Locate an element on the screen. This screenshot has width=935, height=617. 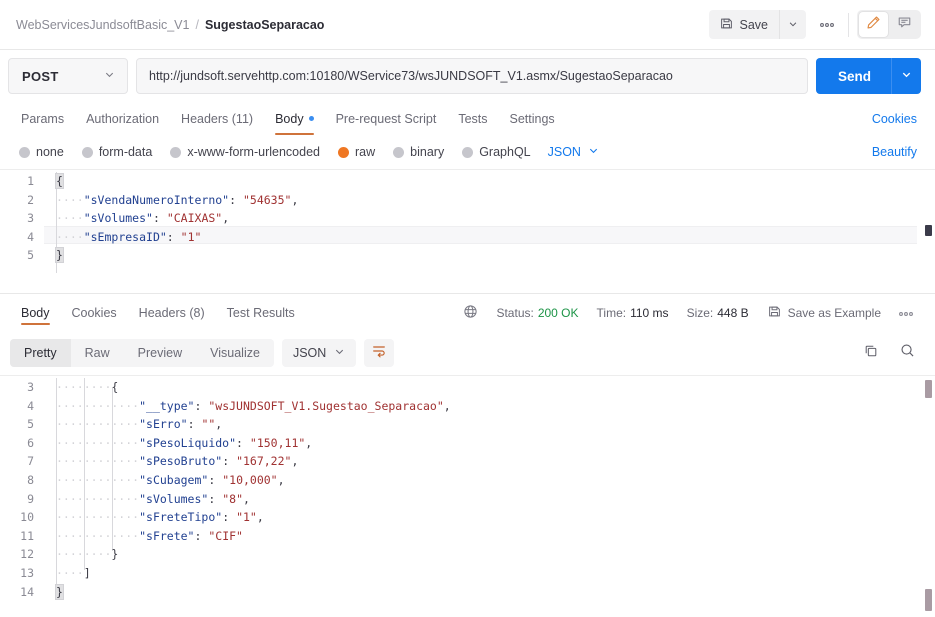
network-icon-wrap is located at coordinates (470, 313).